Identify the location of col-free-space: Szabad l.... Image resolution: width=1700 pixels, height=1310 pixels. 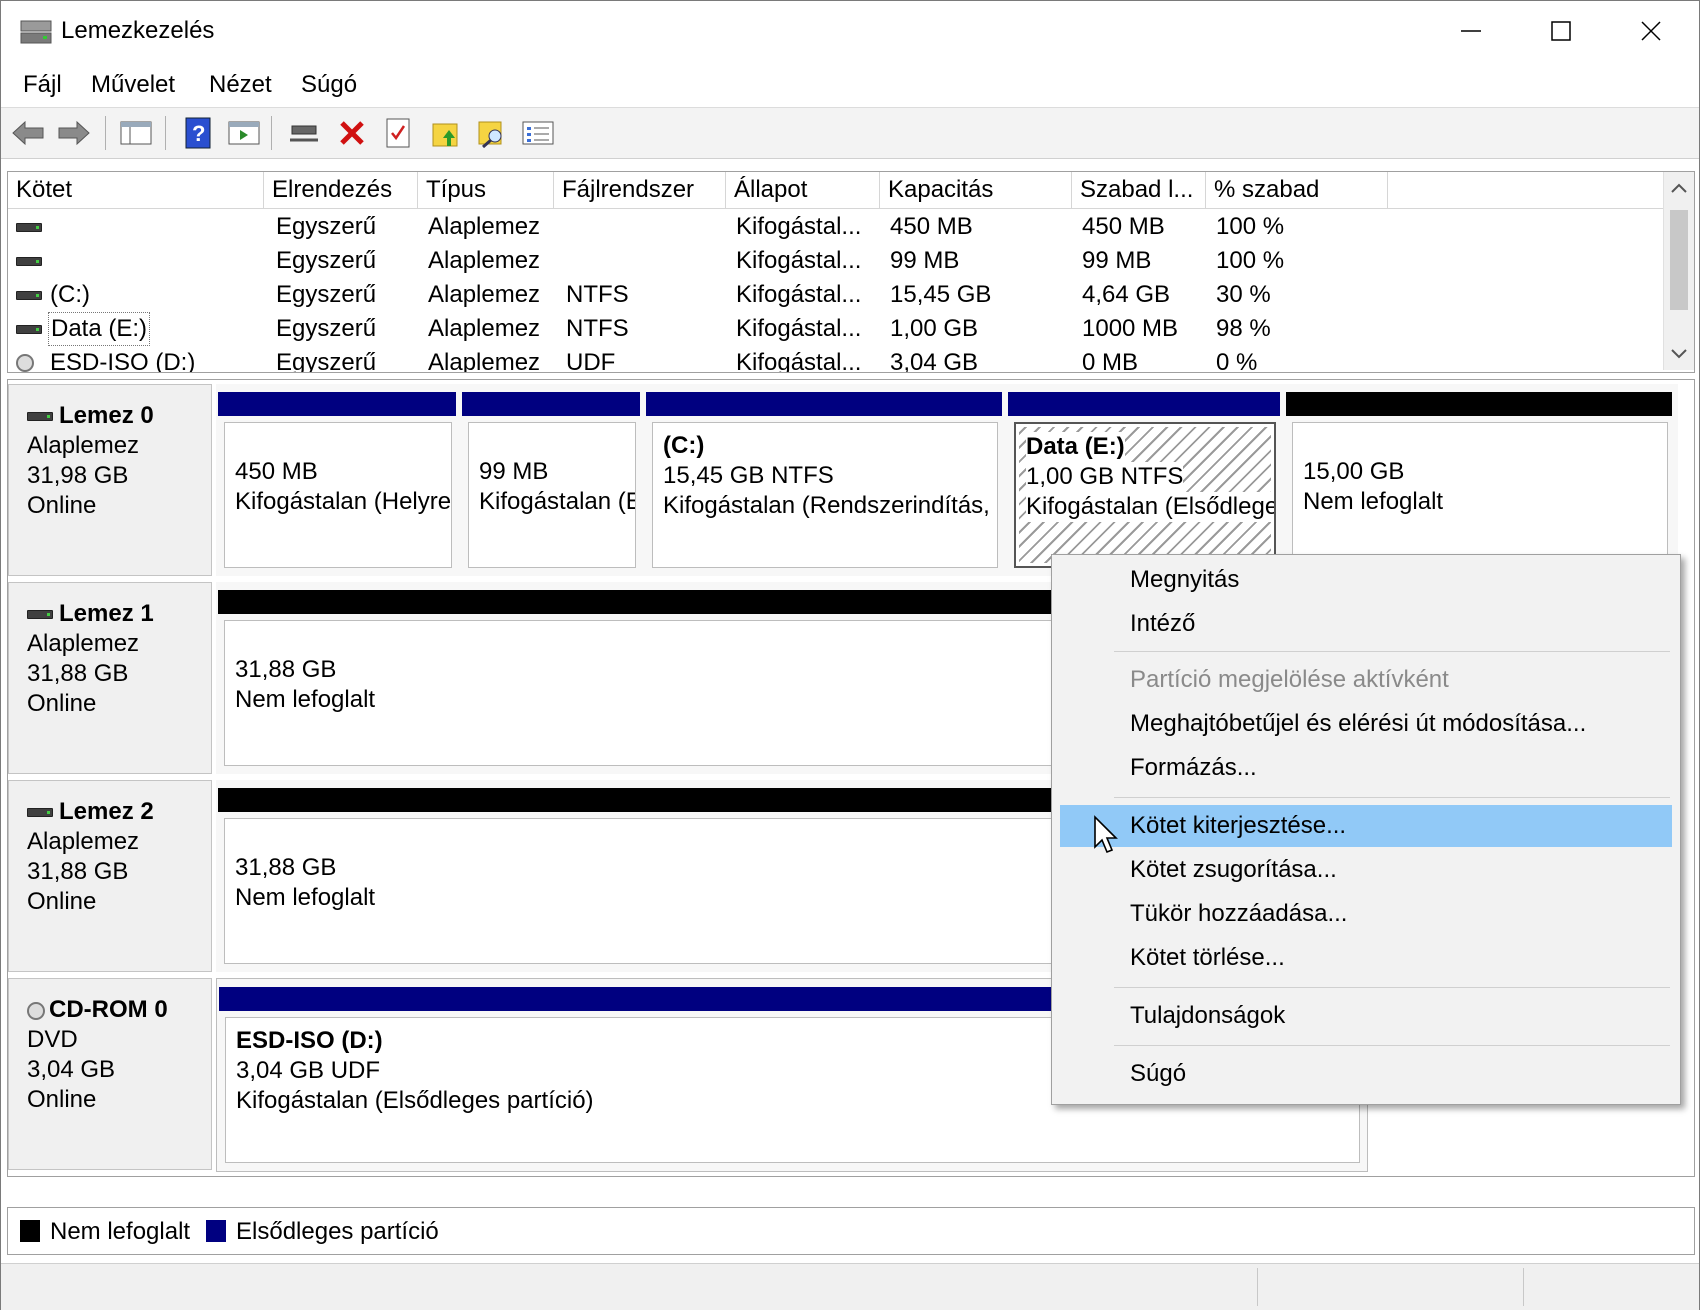
(1139, 190).